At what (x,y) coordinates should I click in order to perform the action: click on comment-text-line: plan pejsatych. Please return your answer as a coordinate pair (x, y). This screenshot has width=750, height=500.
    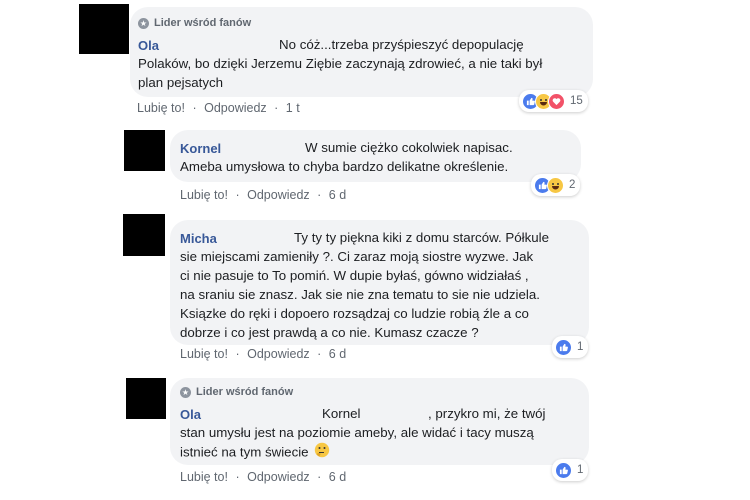
    Looking at the image, I should click on (181, 82).